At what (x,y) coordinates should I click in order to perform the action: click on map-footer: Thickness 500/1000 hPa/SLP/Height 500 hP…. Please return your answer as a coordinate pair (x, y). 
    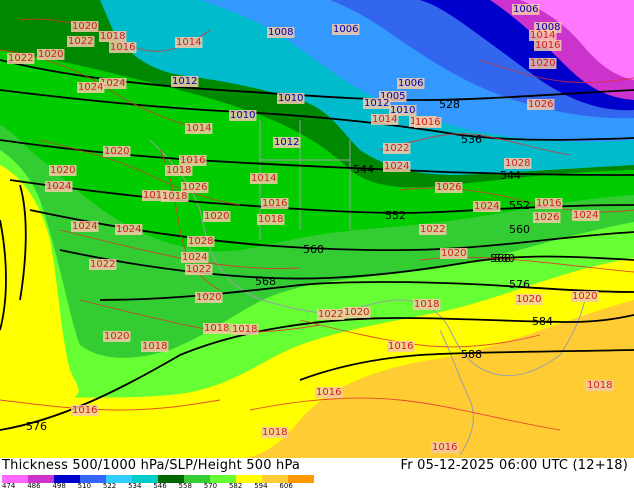
    Looking at the image, I should click on (317, 474).